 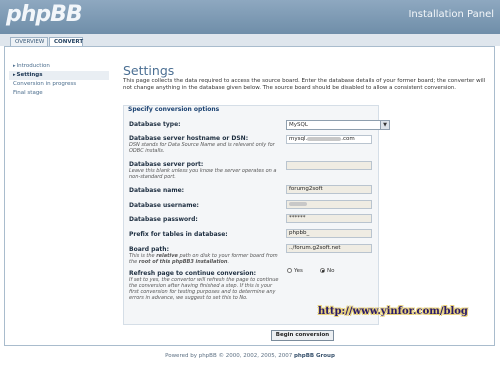 What do you see at coordinates (157, 190) in the screenshot?
I see `db-name-label: Database name:` at bounding box center [157, 190].